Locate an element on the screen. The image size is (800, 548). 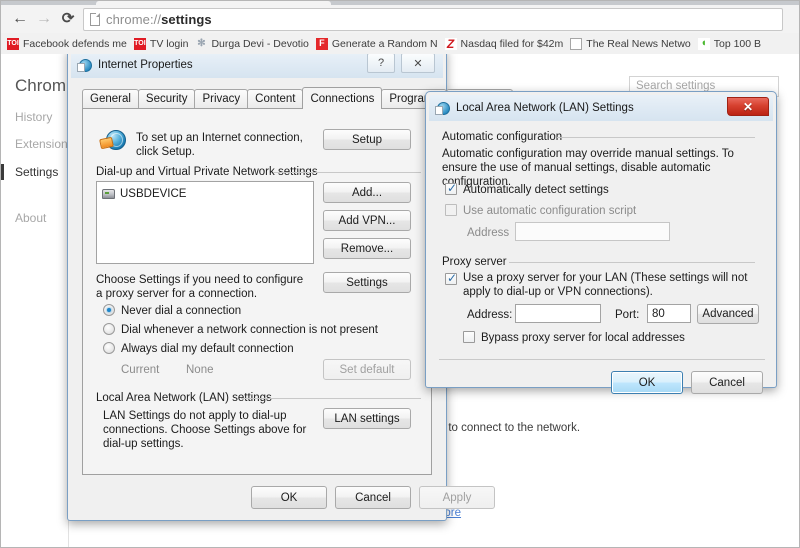
proxy-address-input is located at coordinates (558, 313).